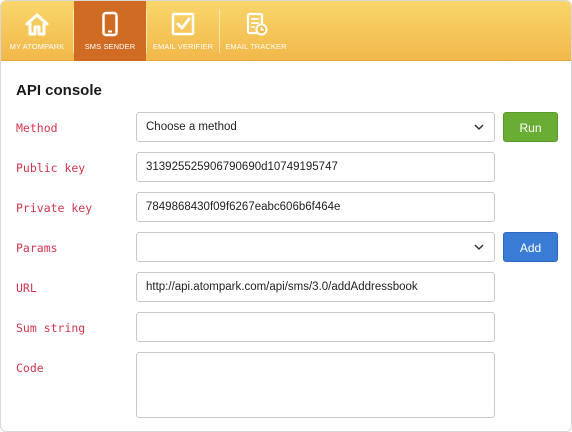 The width and height of the screenshot is (572, 432). Describe the element at coordinates (110, 24) in the screenshot. I see `mobile-phone-icon` at that location.